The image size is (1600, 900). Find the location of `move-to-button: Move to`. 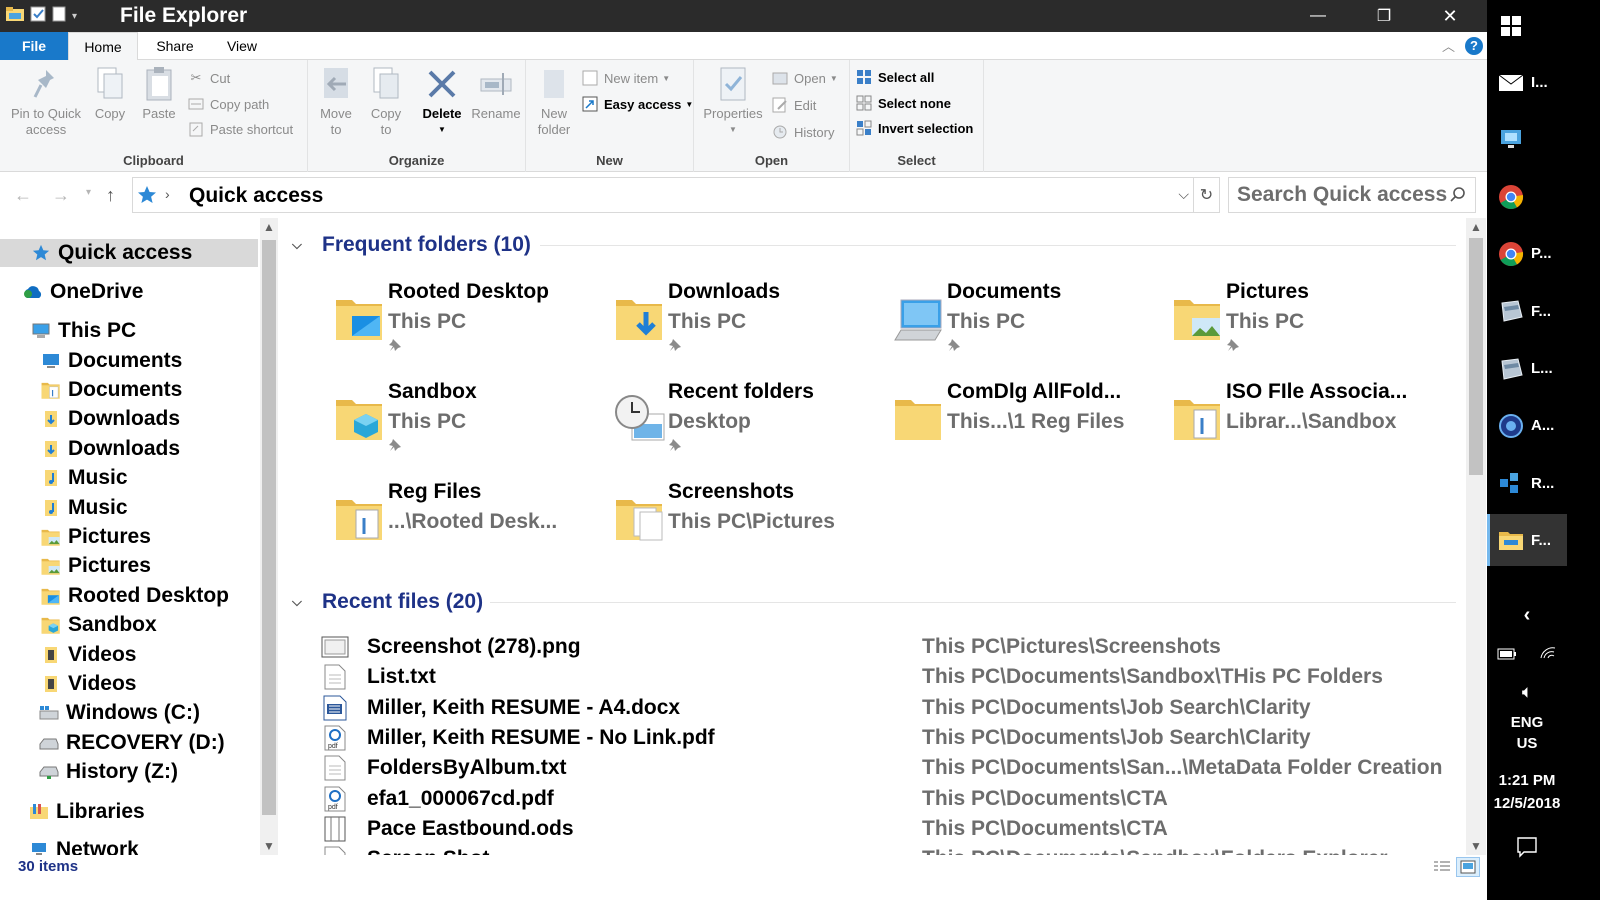

move-to-button: Move to is located at coordinates (336, 102).